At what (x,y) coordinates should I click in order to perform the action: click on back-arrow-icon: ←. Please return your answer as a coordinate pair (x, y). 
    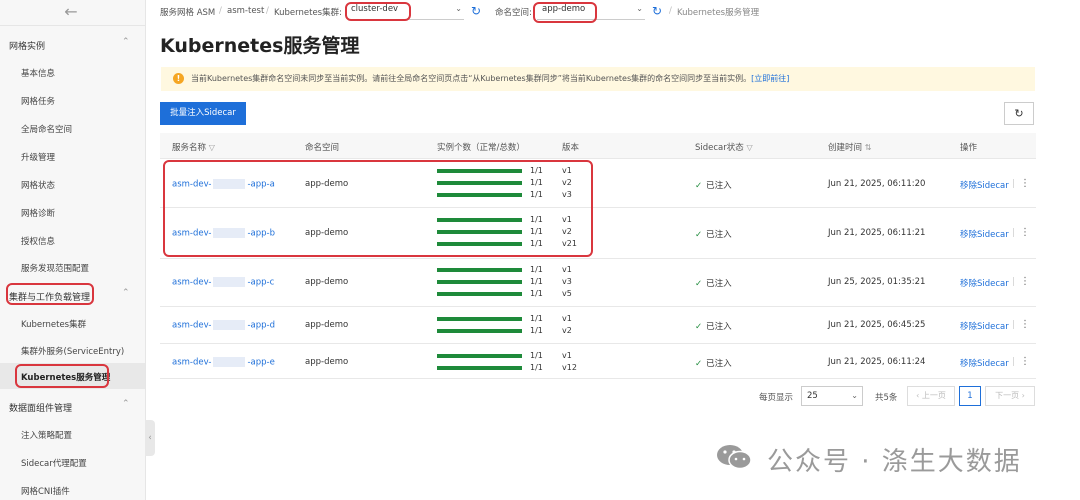
    Looking at the image, I should click on (71, 12).